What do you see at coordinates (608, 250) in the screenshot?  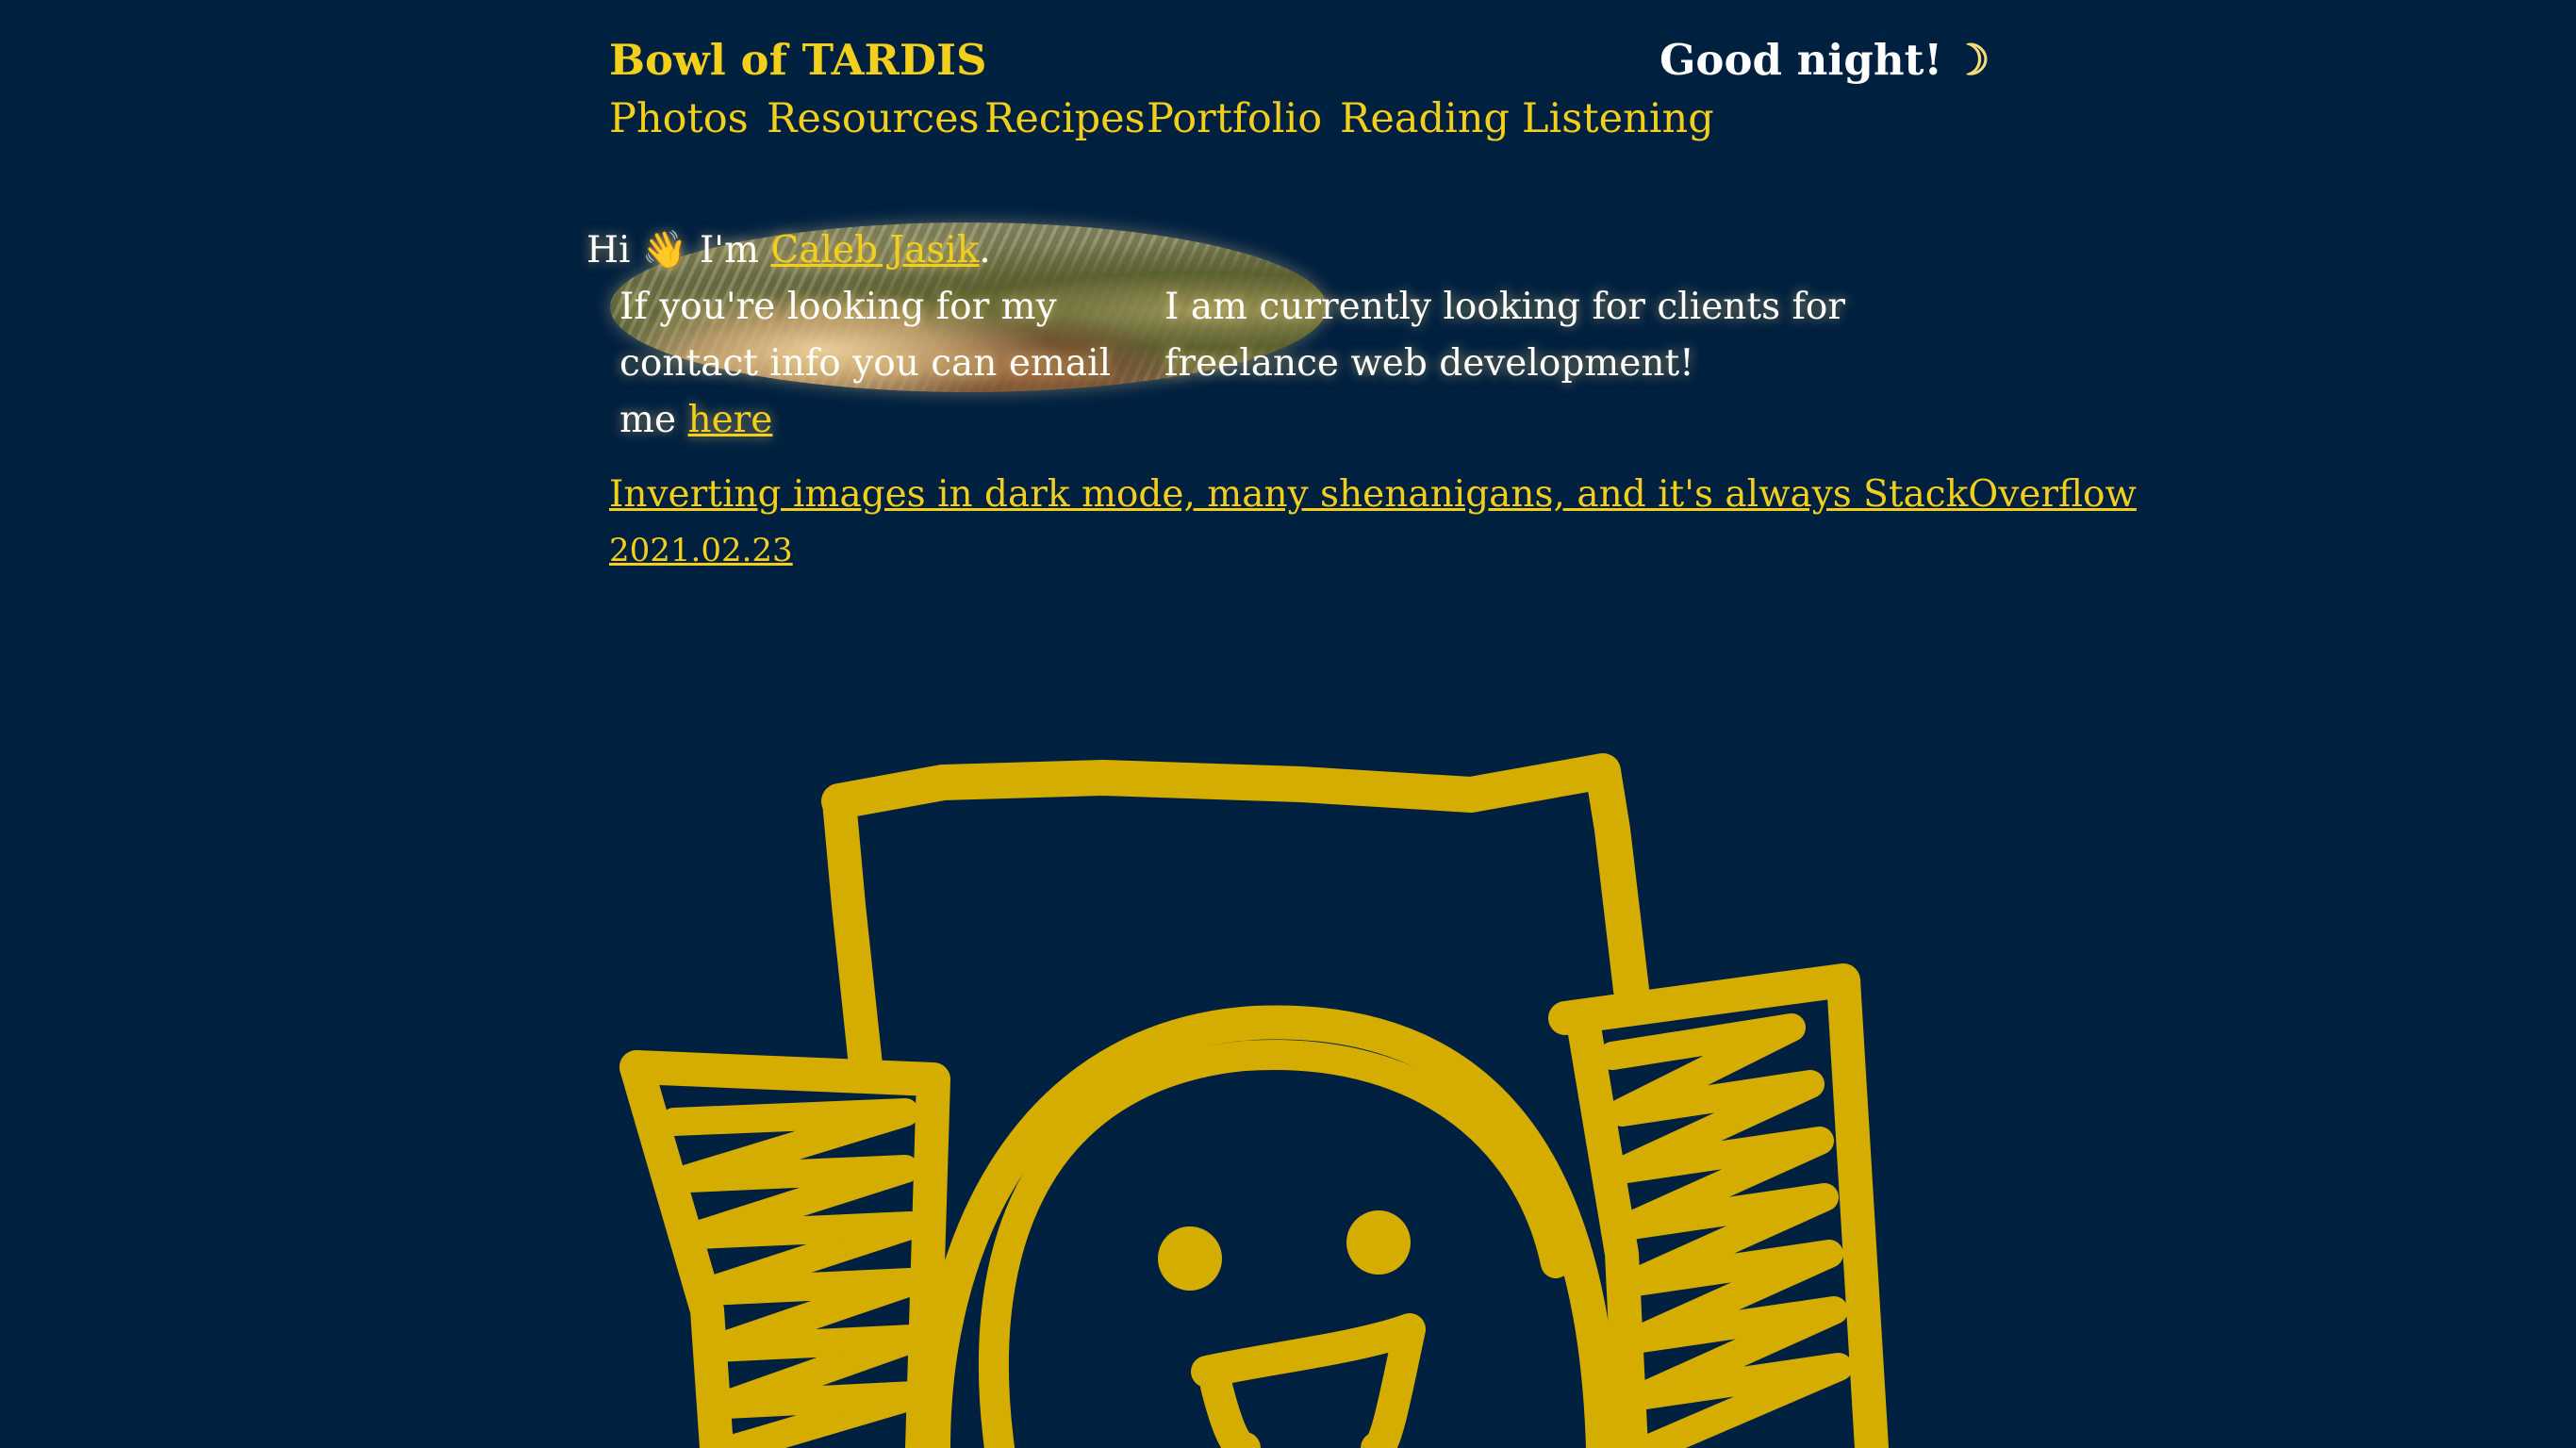 I see `intro-hi: Hi` at bounding box center [608, 250].